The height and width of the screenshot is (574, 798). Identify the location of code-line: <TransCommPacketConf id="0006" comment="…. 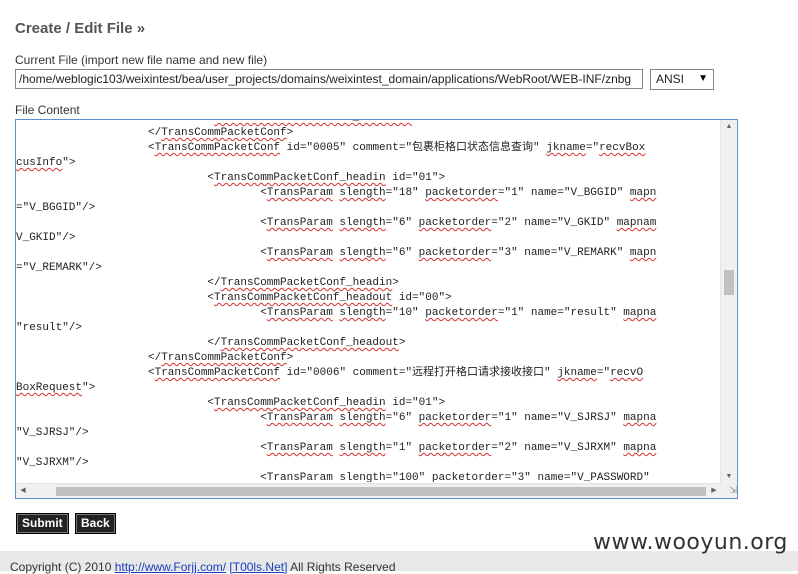
(395, 373).